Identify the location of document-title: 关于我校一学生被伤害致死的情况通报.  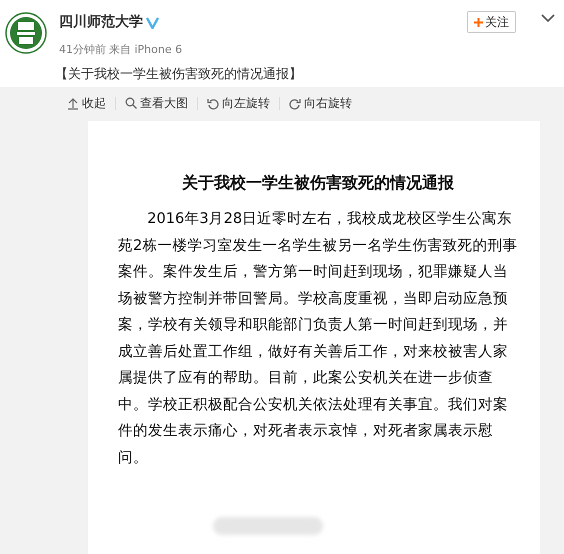
(317, 182).